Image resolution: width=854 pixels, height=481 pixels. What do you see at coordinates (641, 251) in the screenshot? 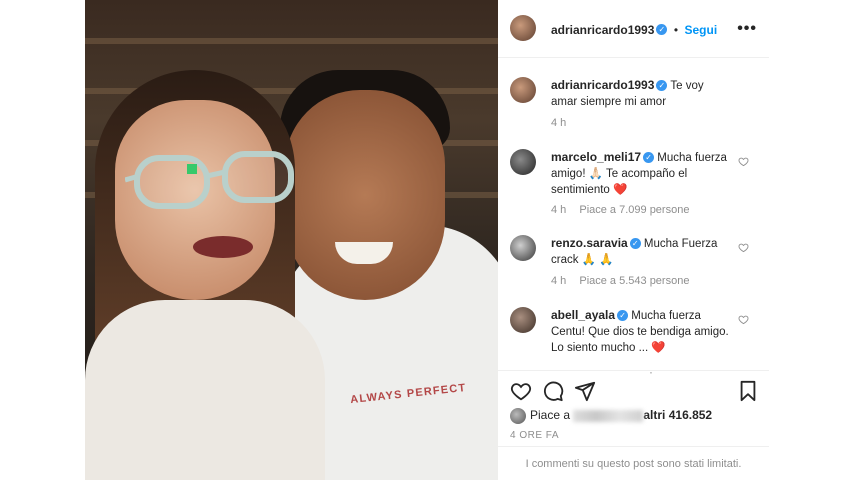
I see `comment-text-block: renzo.saravia ✓ Mucha Fuerza crack 🙏 🙏` at bounding box center [641, 251].